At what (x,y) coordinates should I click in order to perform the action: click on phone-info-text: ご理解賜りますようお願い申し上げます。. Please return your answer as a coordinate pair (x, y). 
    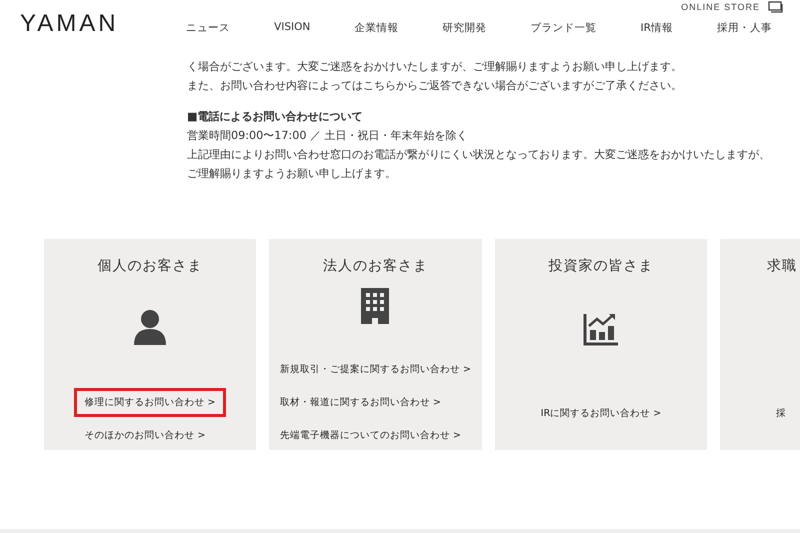
    Looking at the image, I should click on (292, 174).